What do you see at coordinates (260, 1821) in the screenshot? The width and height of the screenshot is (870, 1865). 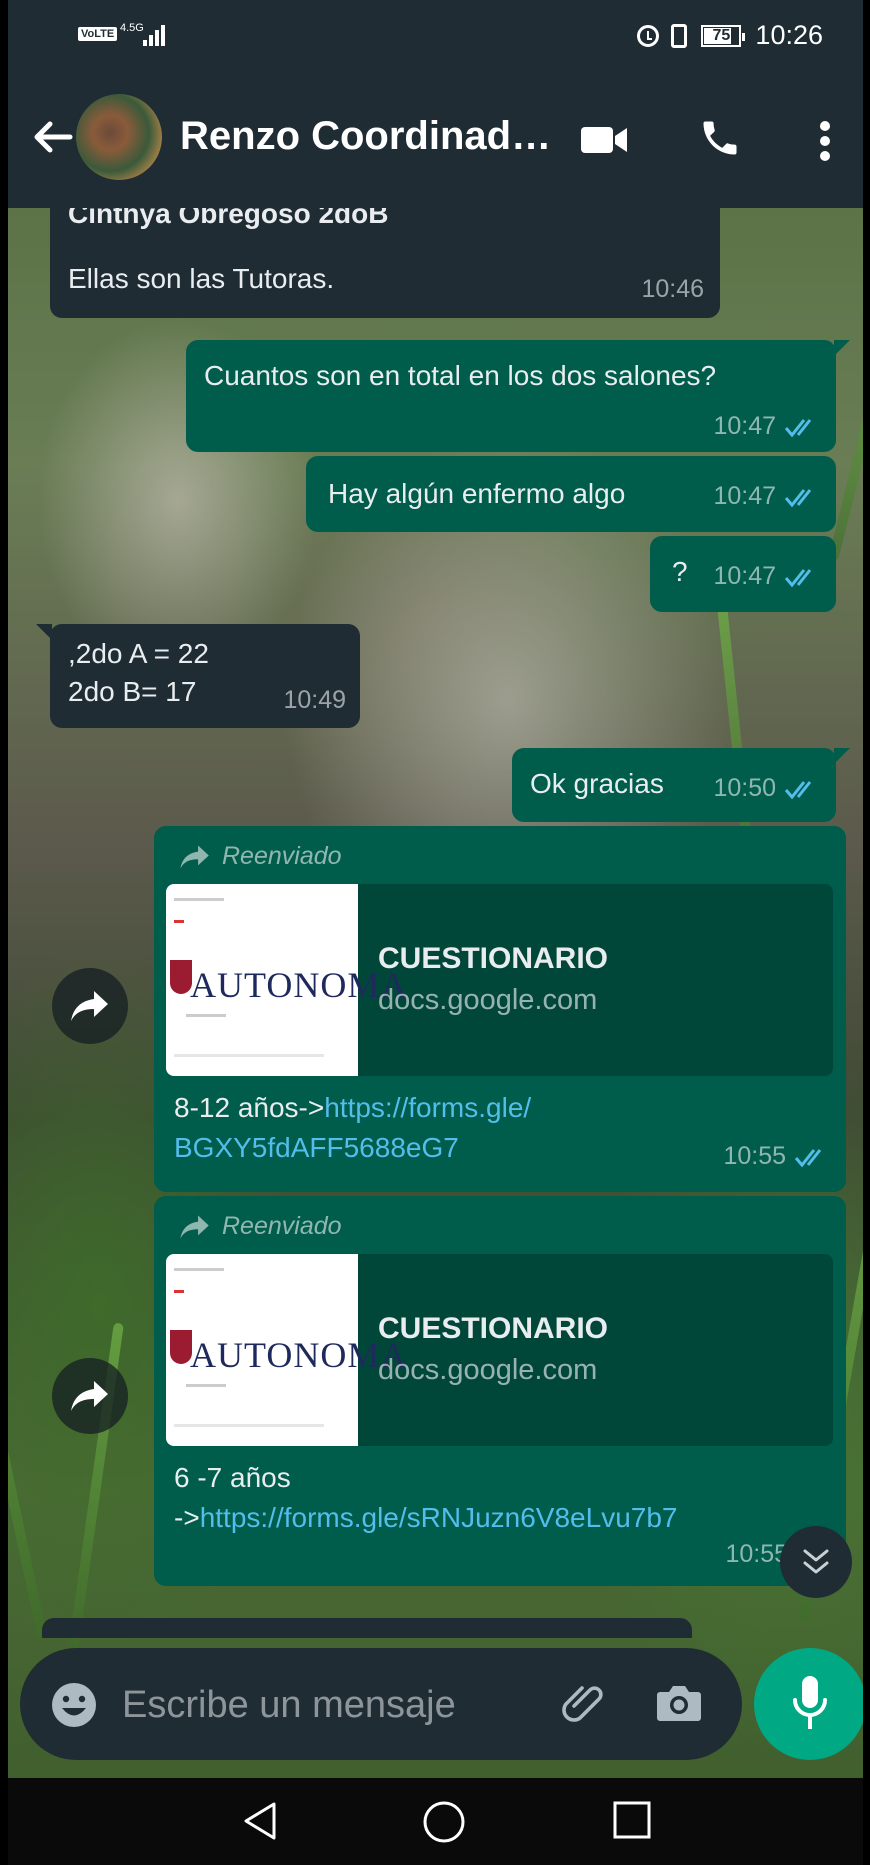 I see `nav-back-icon` at bounding box center [260, 1821].